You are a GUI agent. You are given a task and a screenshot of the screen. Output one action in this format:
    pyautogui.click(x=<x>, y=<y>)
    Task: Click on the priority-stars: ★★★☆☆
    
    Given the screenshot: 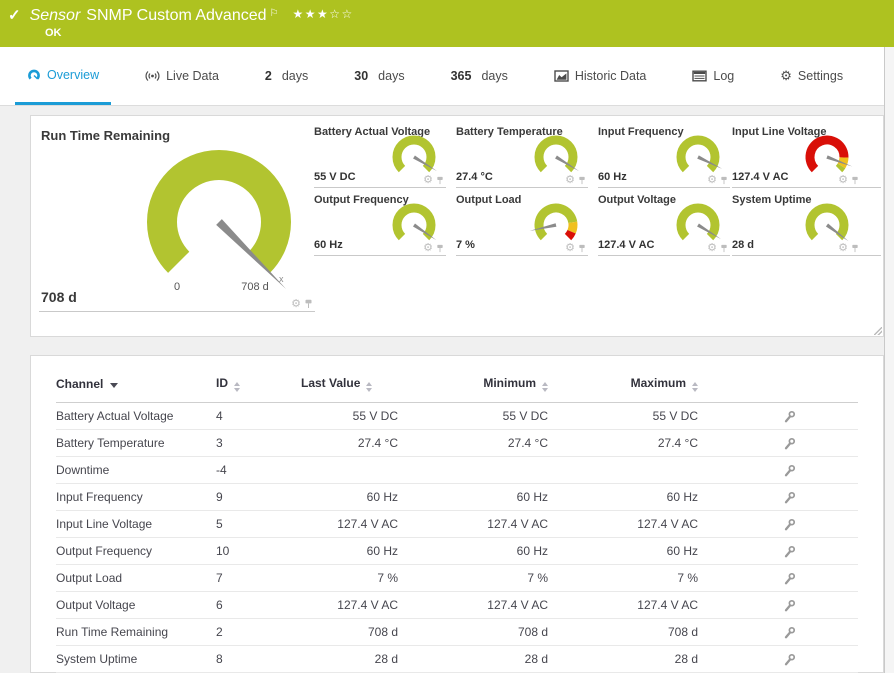 What is the action you would take?
    pyautogui.click(x=322, y=14)
    